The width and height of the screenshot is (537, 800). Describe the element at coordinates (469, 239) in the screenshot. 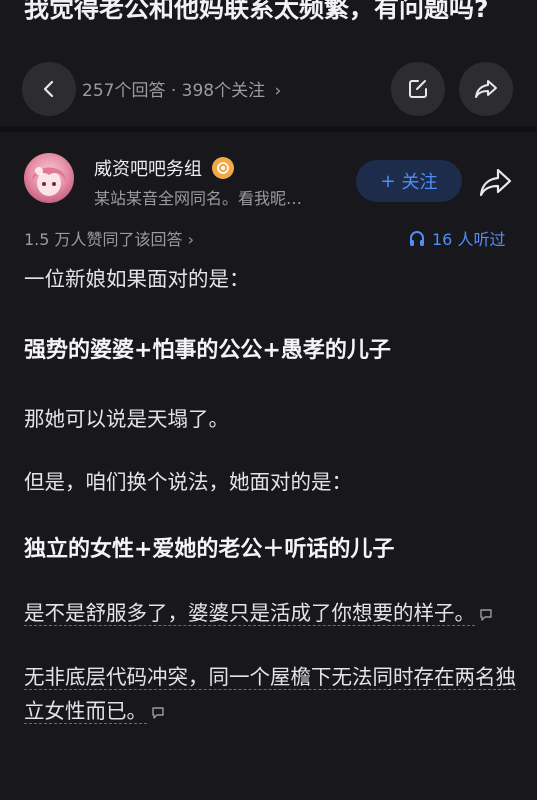

I see `listeners-count: 16 人听过` at that location.